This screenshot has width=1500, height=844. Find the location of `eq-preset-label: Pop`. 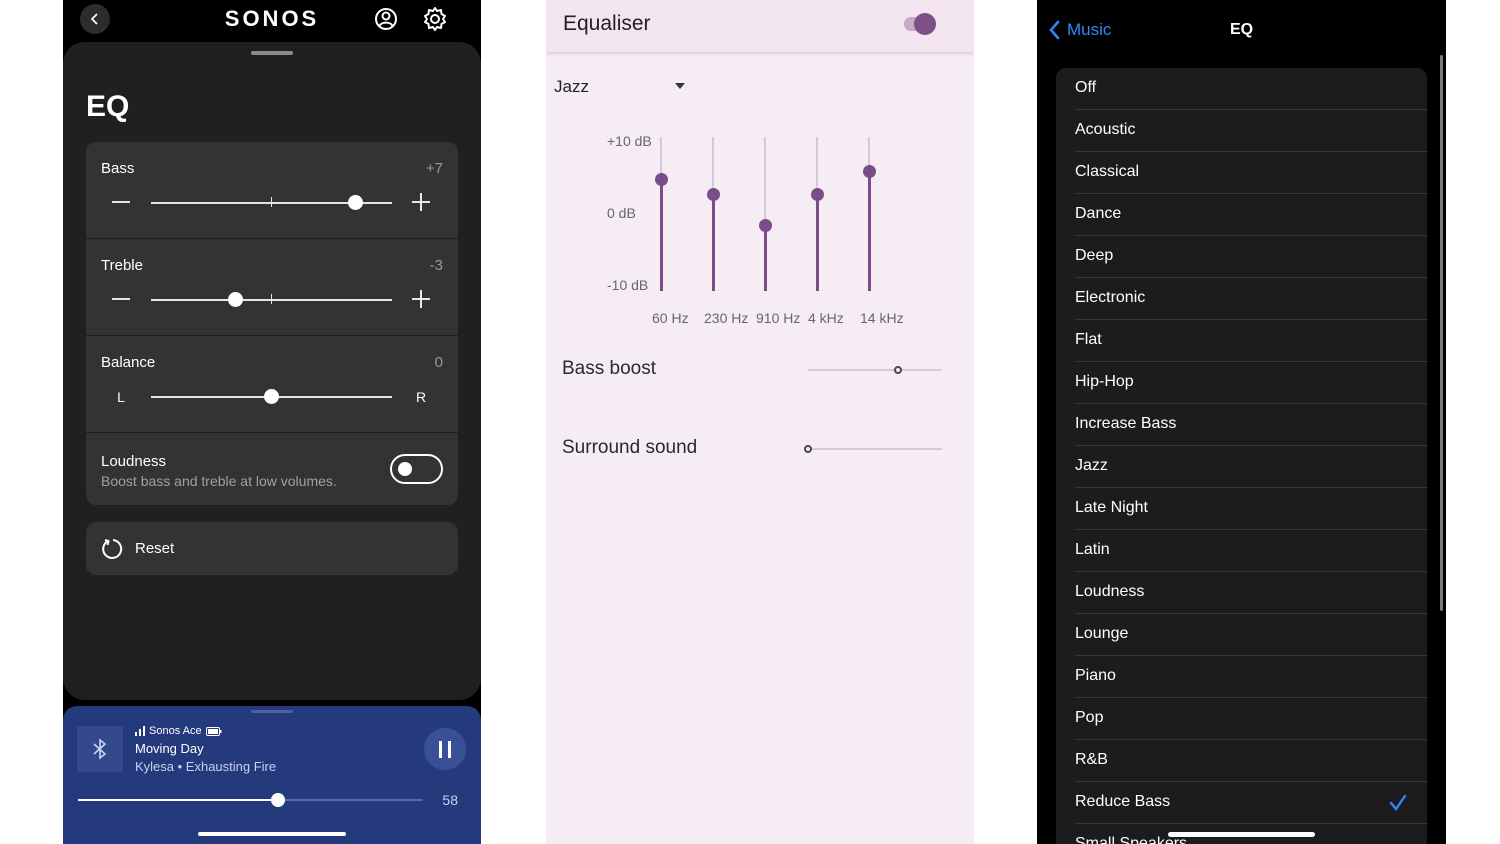

eq-preset-label: Pop is located at coordinates (1089, 717).